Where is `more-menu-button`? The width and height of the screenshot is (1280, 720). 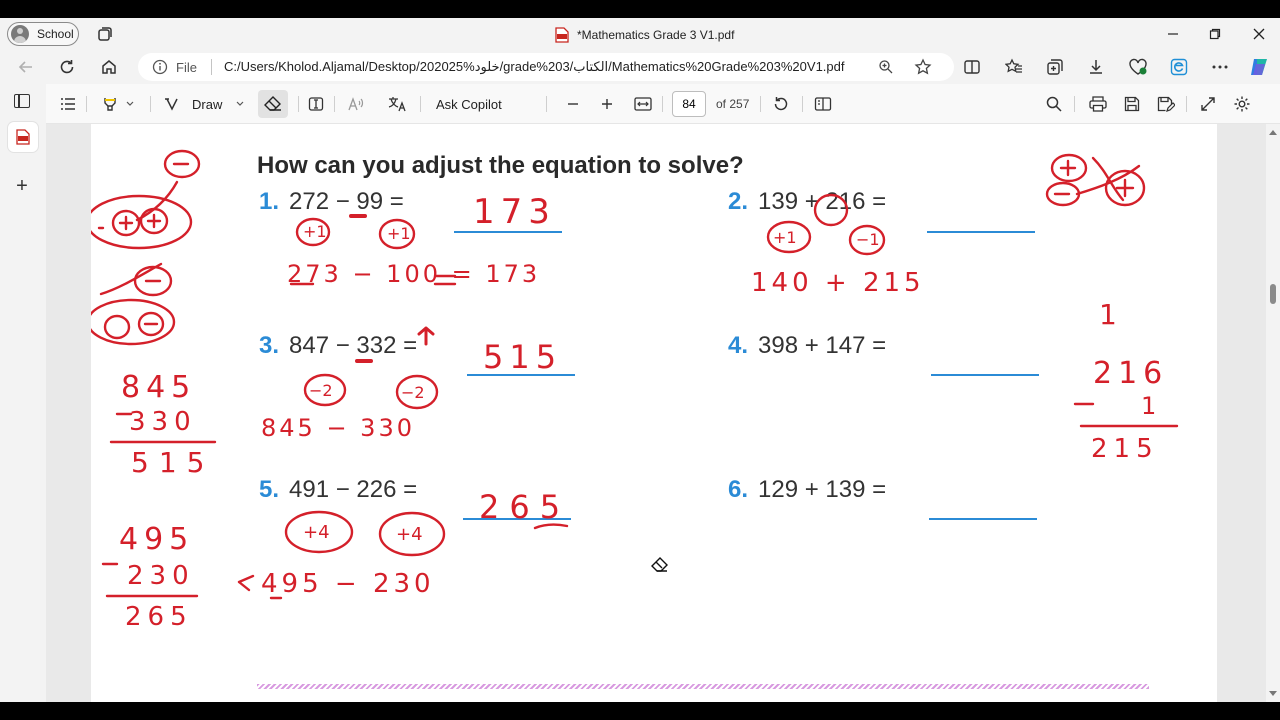 more-menu-button is located at coordinates (1220, 67).